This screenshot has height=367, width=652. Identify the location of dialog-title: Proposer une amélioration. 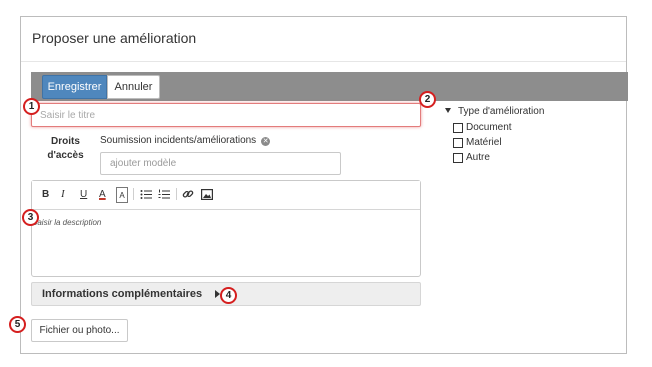
(114, 38).